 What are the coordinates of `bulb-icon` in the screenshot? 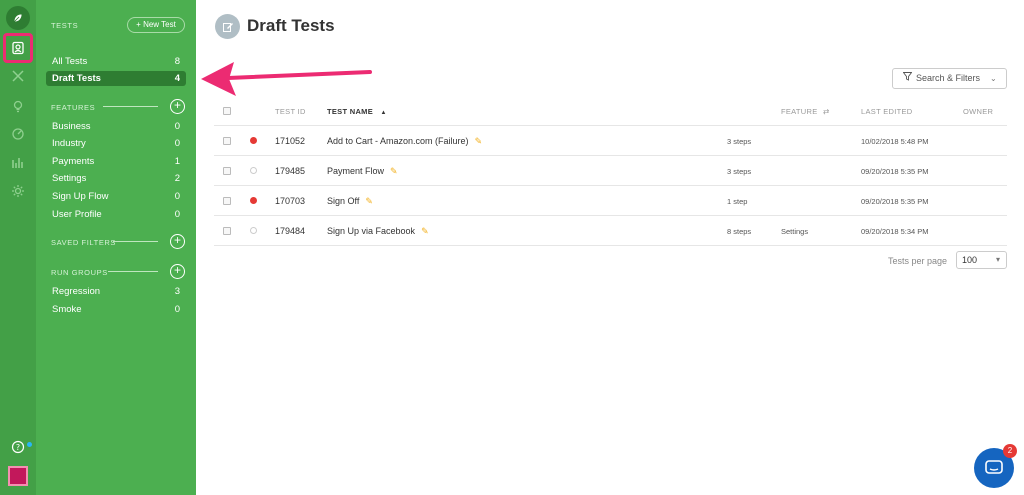 It's located at (18, 106).